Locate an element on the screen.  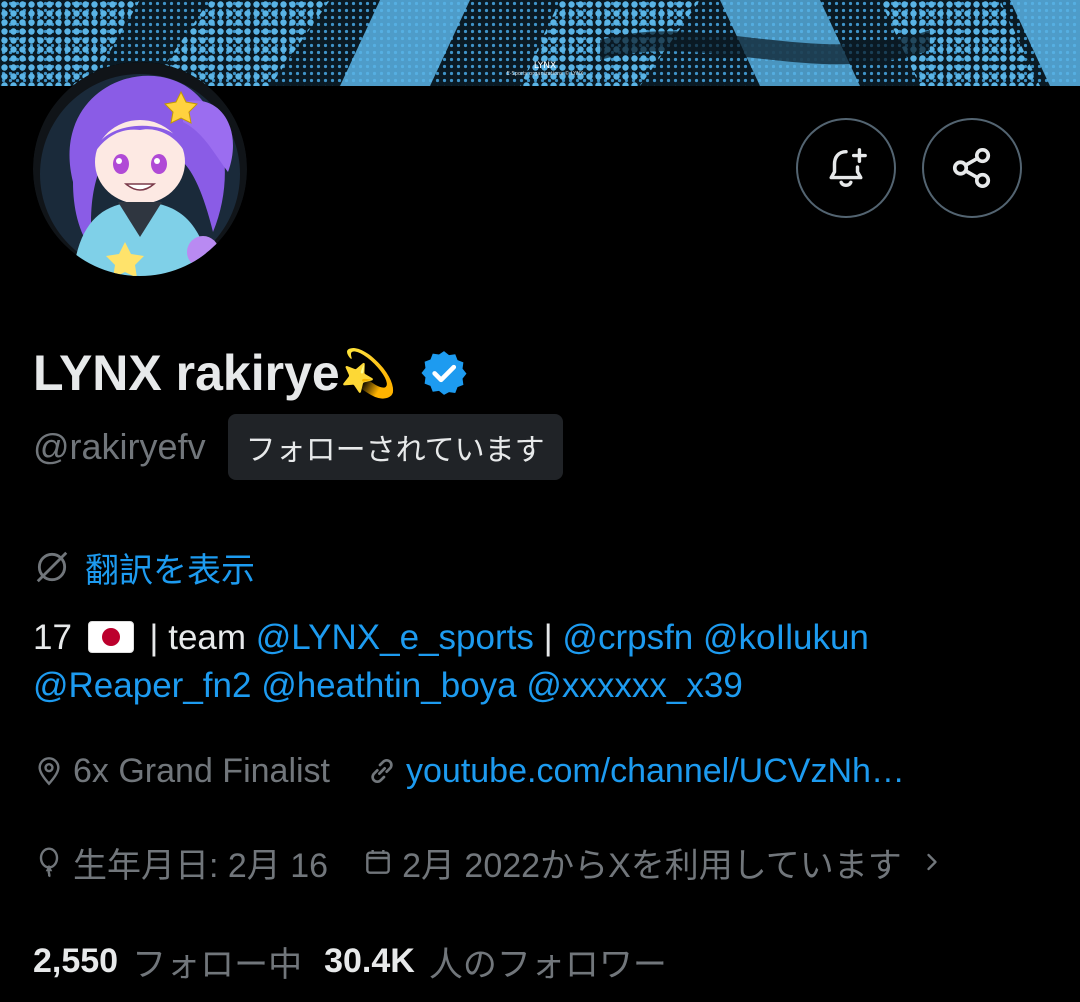
share-icon is located at coordinates (971, 168).